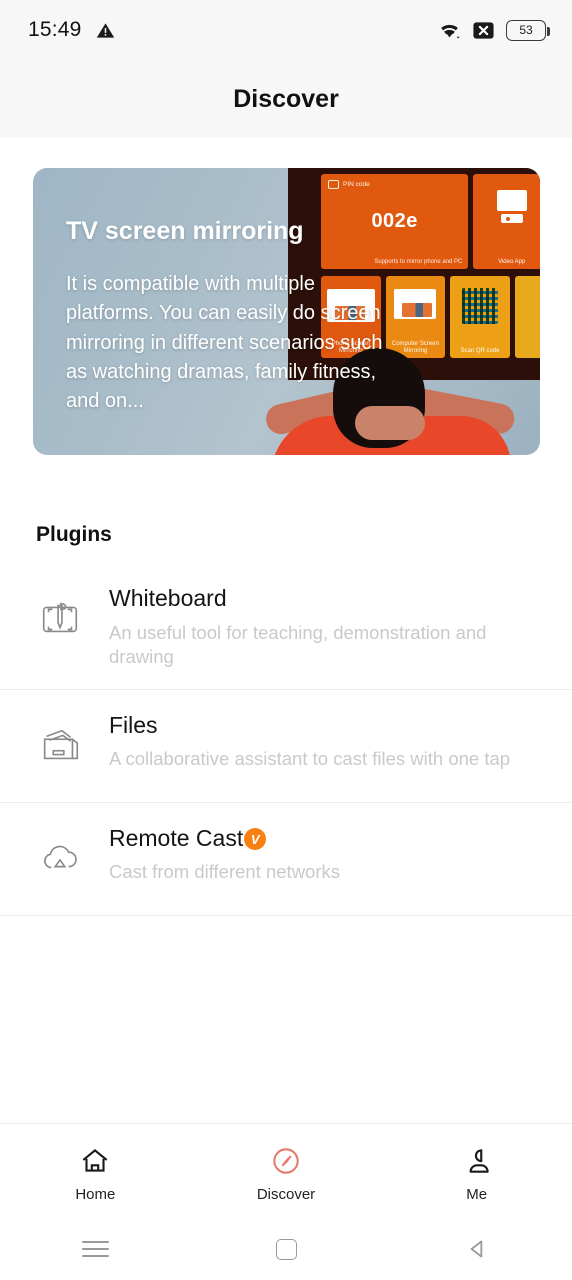  Describe the element at coordinates (286, 1160) in the screenshot. I see `compass-icon` at that location.